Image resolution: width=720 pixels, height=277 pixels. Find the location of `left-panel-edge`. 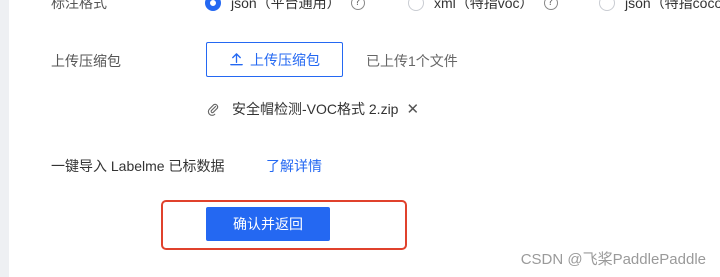

left-panel-edge is located at coordinates (4, 138).